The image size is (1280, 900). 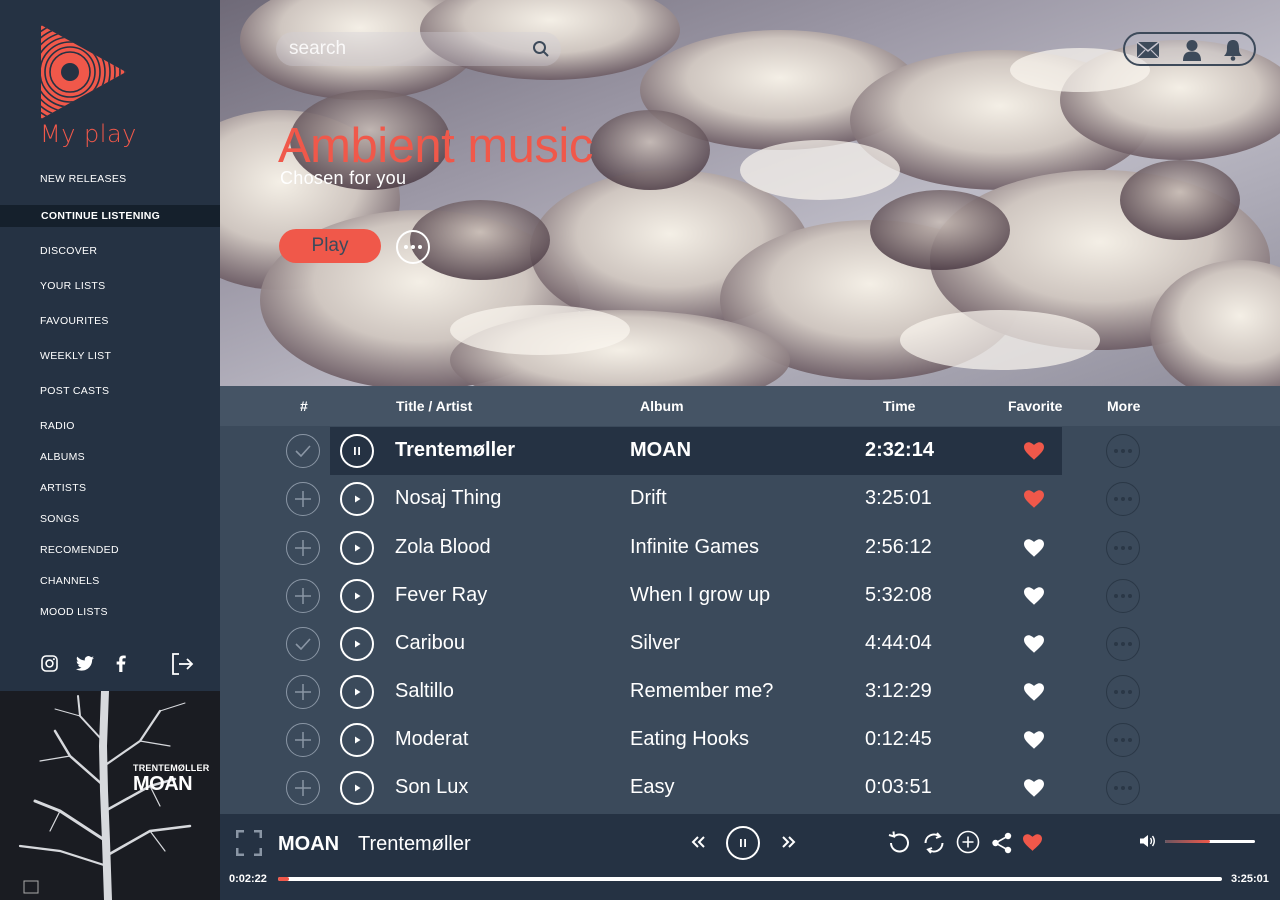 I want to click on replay-icon, so click(x=899, y=843).